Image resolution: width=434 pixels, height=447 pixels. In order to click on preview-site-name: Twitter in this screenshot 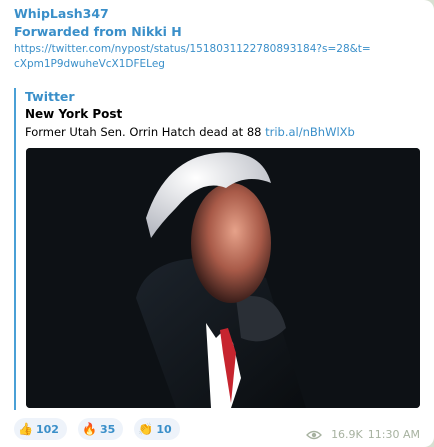, I will do `click(50, 96)`.